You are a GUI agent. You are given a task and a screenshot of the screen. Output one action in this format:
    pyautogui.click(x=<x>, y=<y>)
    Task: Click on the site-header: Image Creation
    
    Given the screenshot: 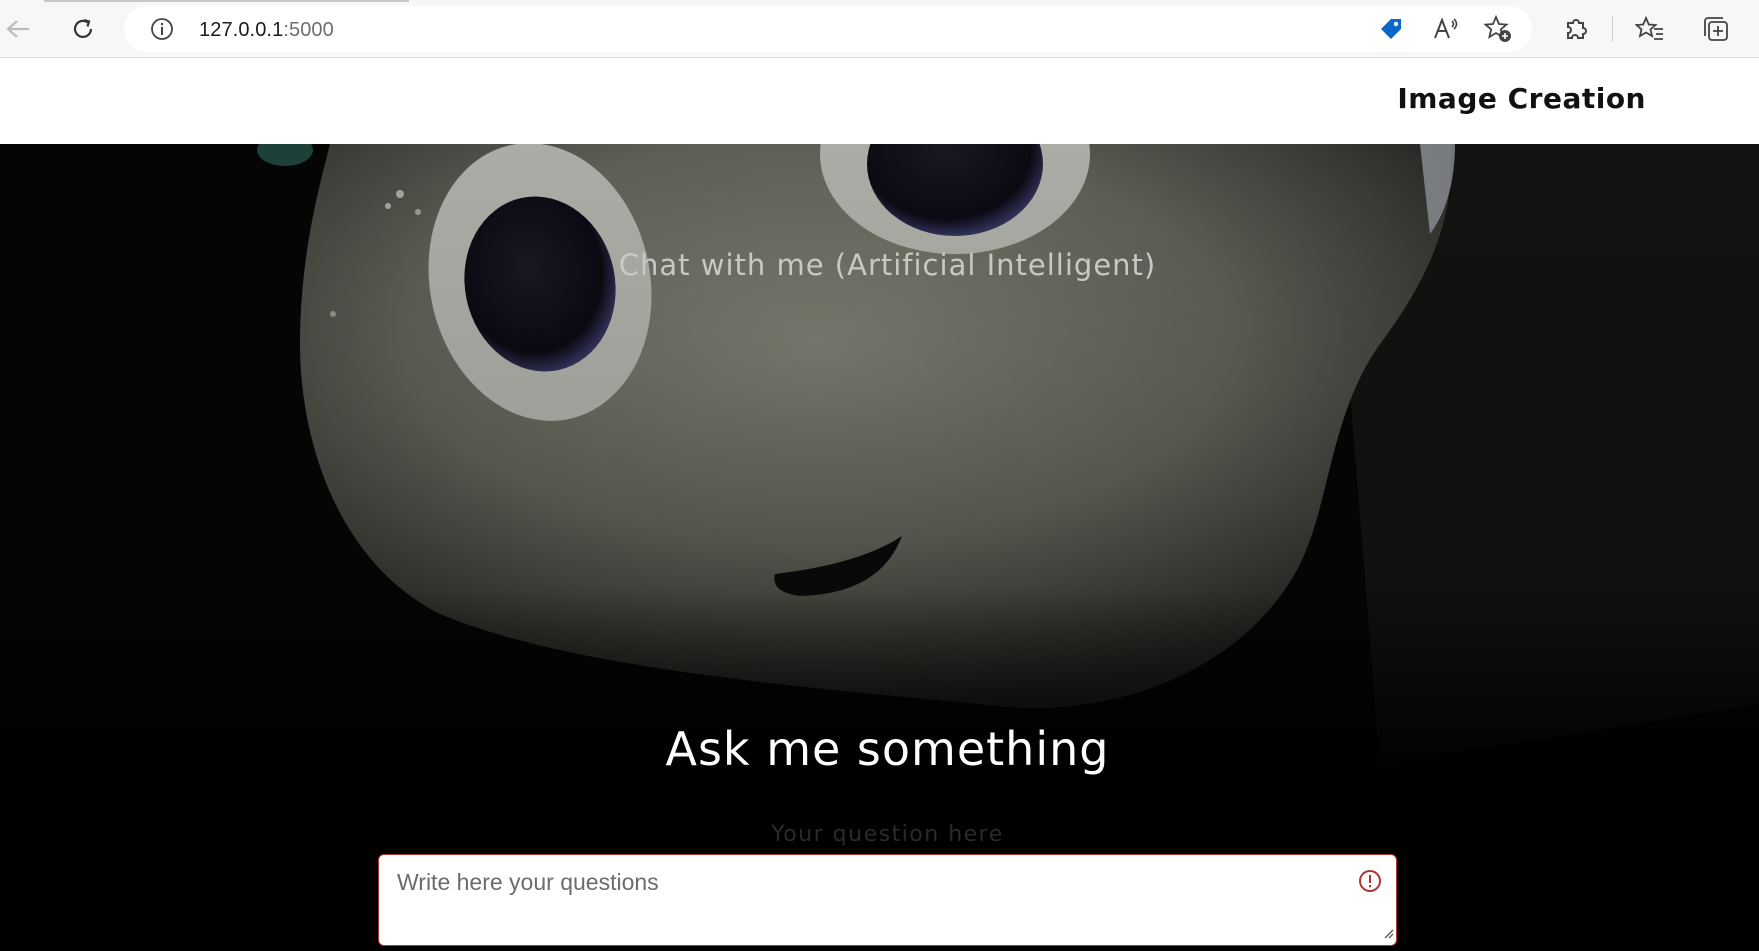 What is the action you would take?
    pyautogui.click(x=879, y=101)
    